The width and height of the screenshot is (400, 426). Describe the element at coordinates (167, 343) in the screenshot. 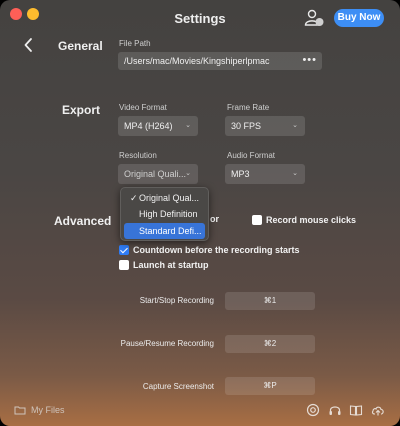

I see `shortcut-pause-resume-label: Pause/Resume Recording` at that location.